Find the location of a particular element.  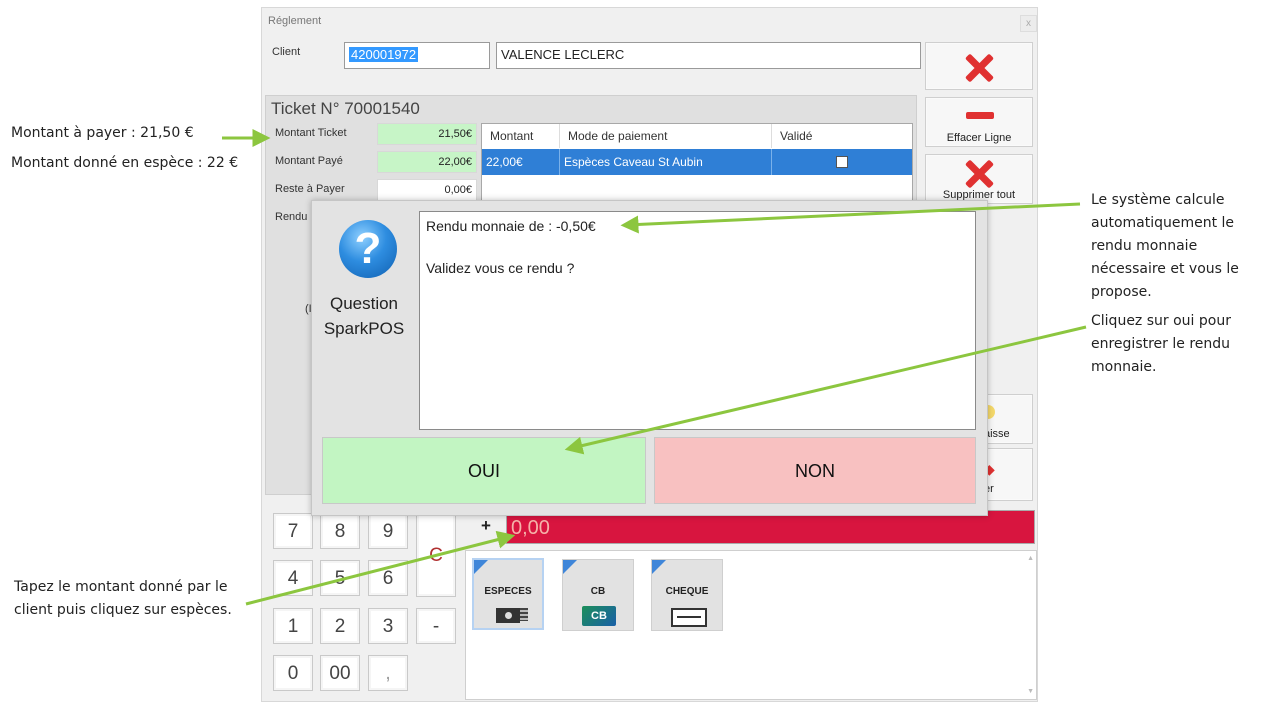

arrow-tapez is located at coordinates (380, 568).